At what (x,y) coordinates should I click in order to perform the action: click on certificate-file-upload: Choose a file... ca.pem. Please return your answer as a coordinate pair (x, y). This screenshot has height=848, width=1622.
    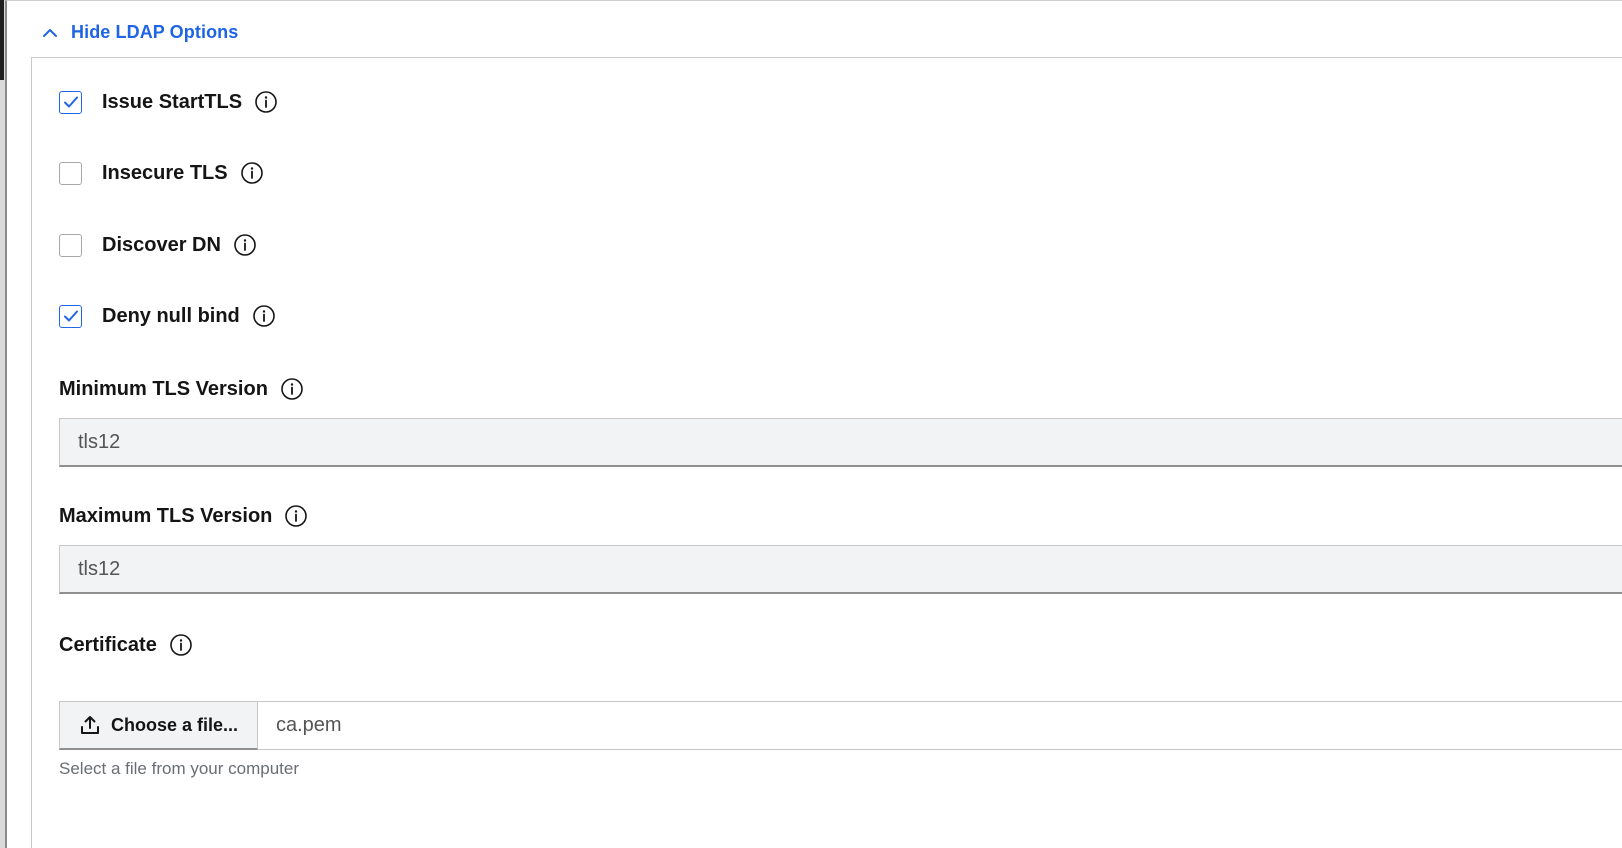
    Looking at the image, I should click on (840, 725).